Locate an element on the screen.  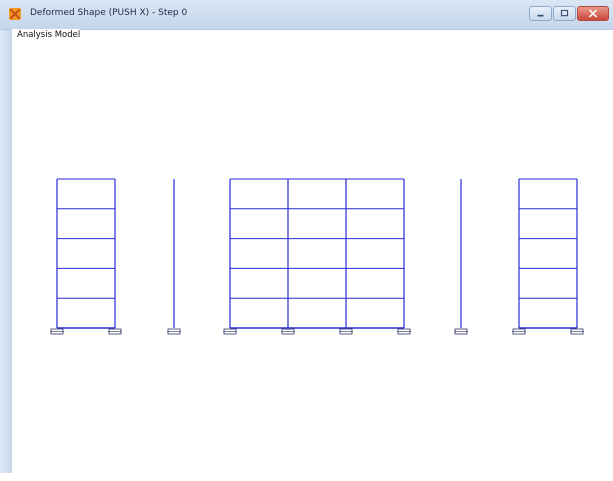
window-left-border is located at coordinates (6, 240).